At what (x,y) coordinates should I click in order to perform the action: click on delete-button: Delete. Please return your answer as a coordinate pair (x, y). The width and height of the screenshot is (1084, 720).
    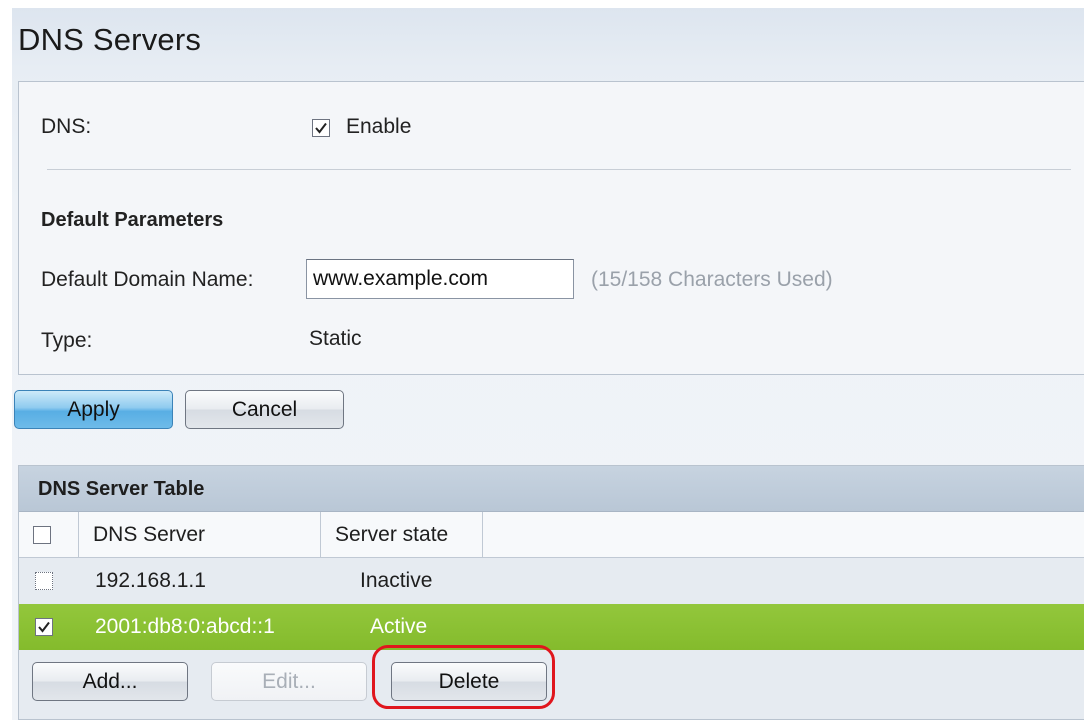
    Looking at the image, I should click on (469, 681).